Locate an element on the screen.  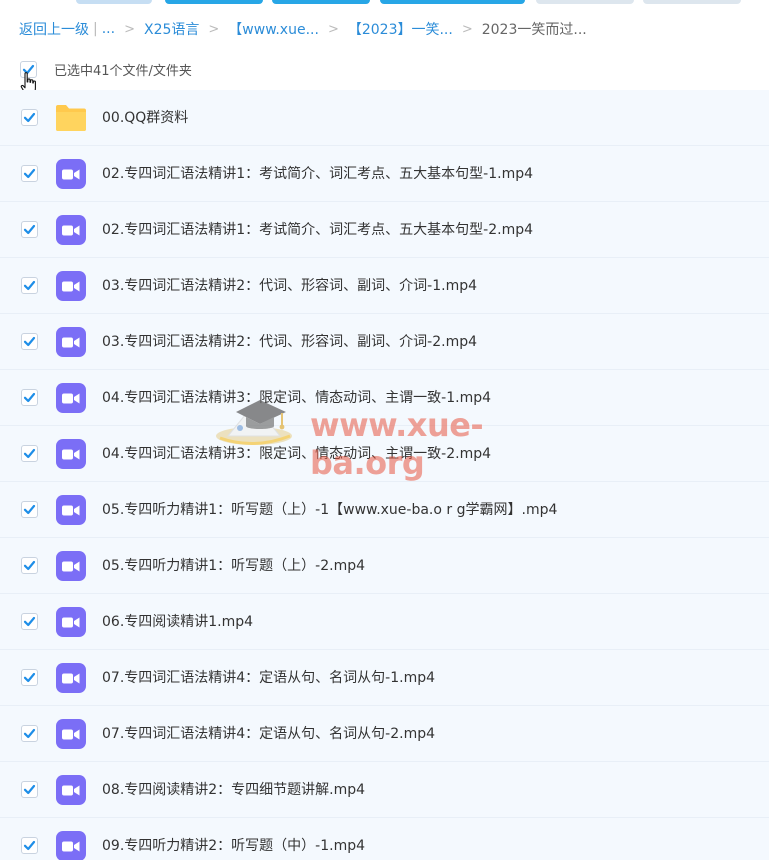
file-row: 02.专四词汇语法精讲1：考试简介、词汇考点、五大基本句型-2.mp4 is located at coordinates (384, 230).